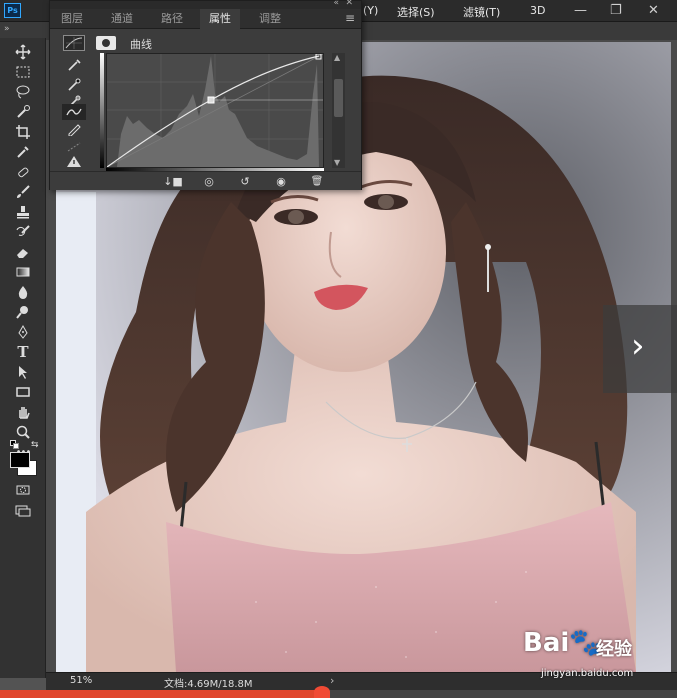 The height and width of the screenshot is (698, 677). Describe the element at coordinates (74, 161) in the screenshot. I see `clipping-warning-icon` at that location.